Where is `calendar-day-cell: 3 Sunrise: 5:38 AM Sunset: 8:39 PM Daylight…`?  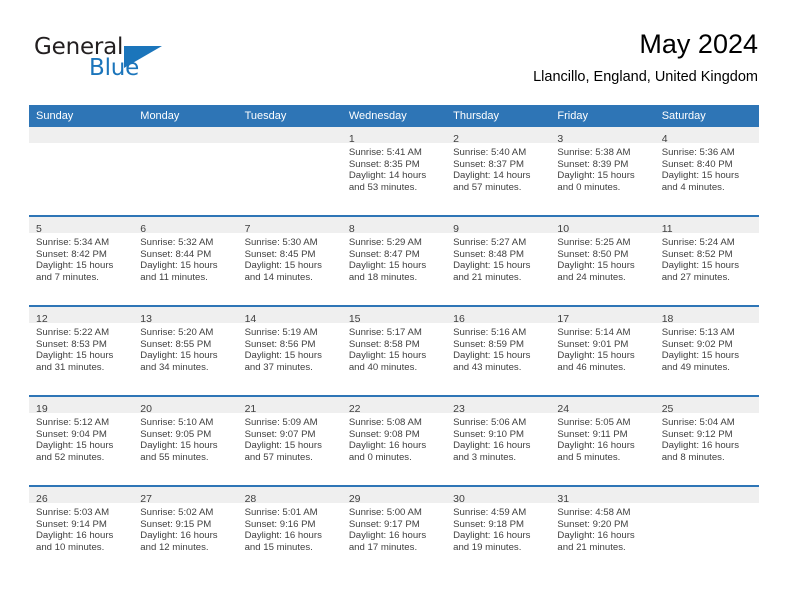 calendar-day-cell: 3 Sunrise: 5:38 AM Sunset: 8:39 PM Daylight… is located at coordinates (602, 171).